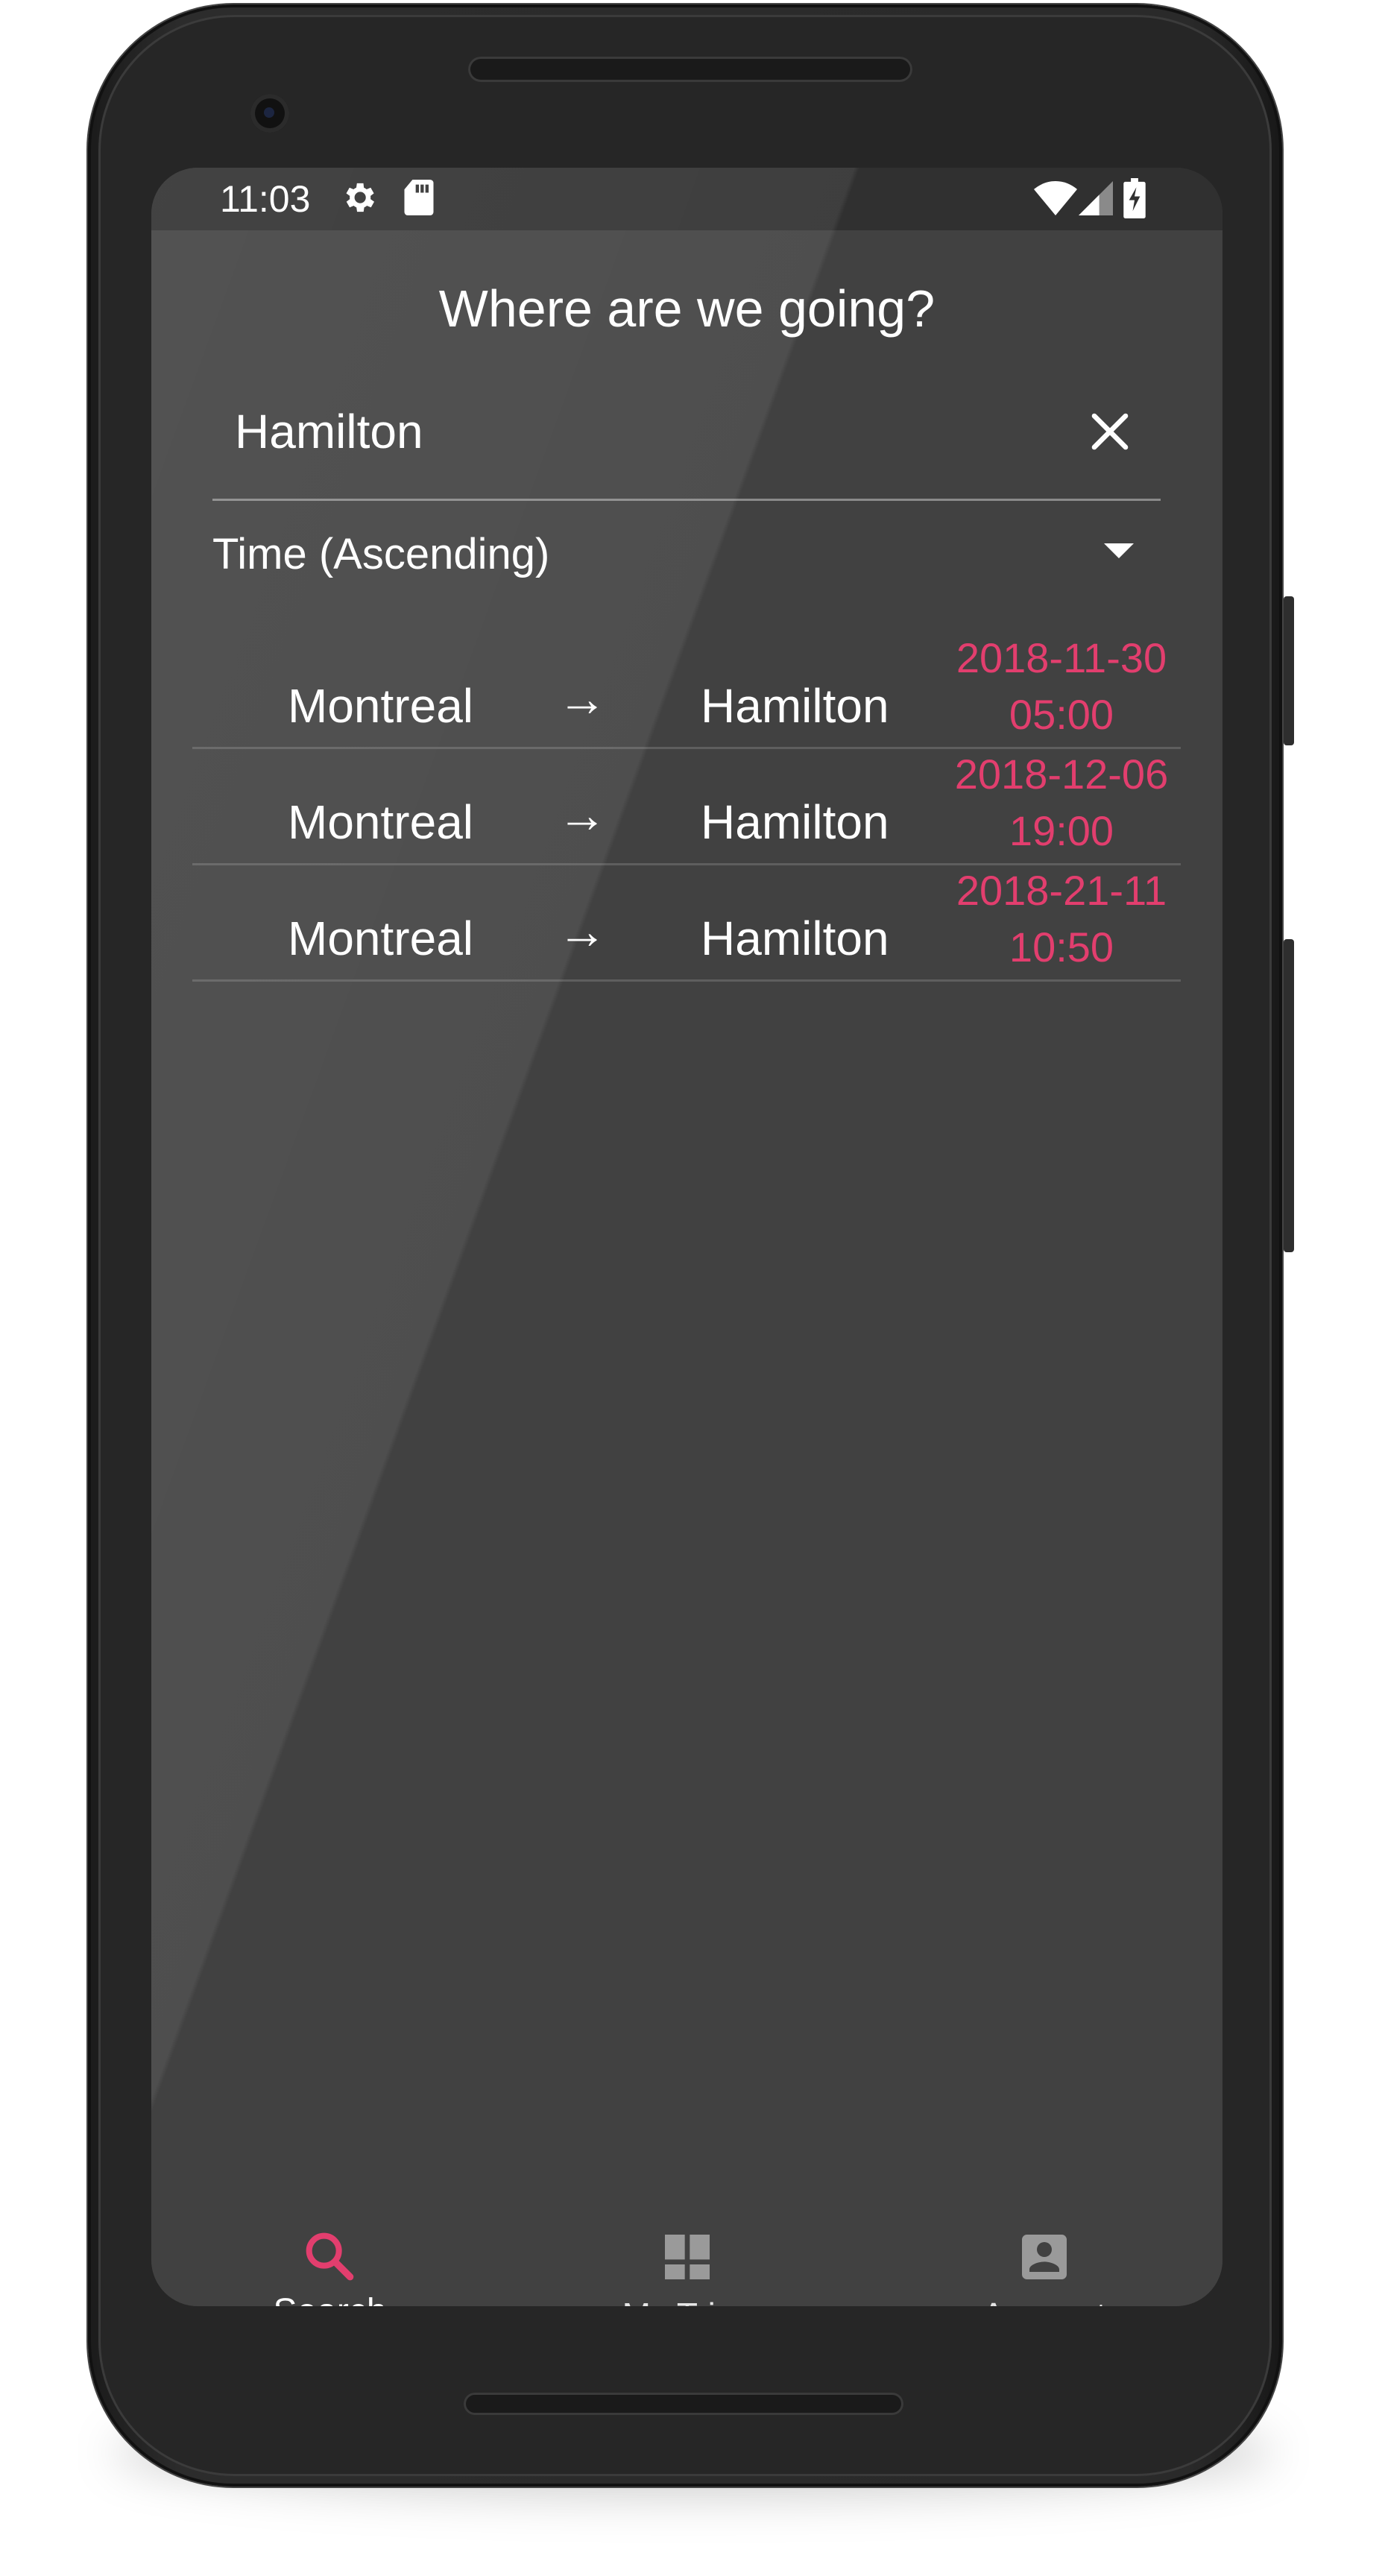  What do you see at coordinates (1061, 919) in the screenshot?
I see `trip-datetime: 2018-21-11 10:50` at bounding box center [1061, 919].